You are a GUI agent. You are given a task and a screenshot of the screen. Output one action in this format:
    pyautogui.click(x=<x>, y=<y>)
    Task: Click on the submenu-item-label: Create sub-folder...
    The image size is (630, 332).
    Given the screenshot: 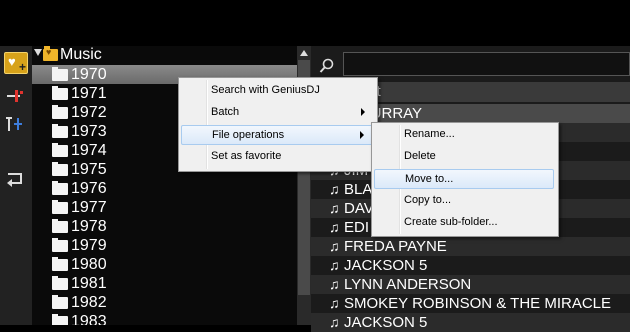 What is the action you would take?
    pyautogui.click(x=451, y=222)
    